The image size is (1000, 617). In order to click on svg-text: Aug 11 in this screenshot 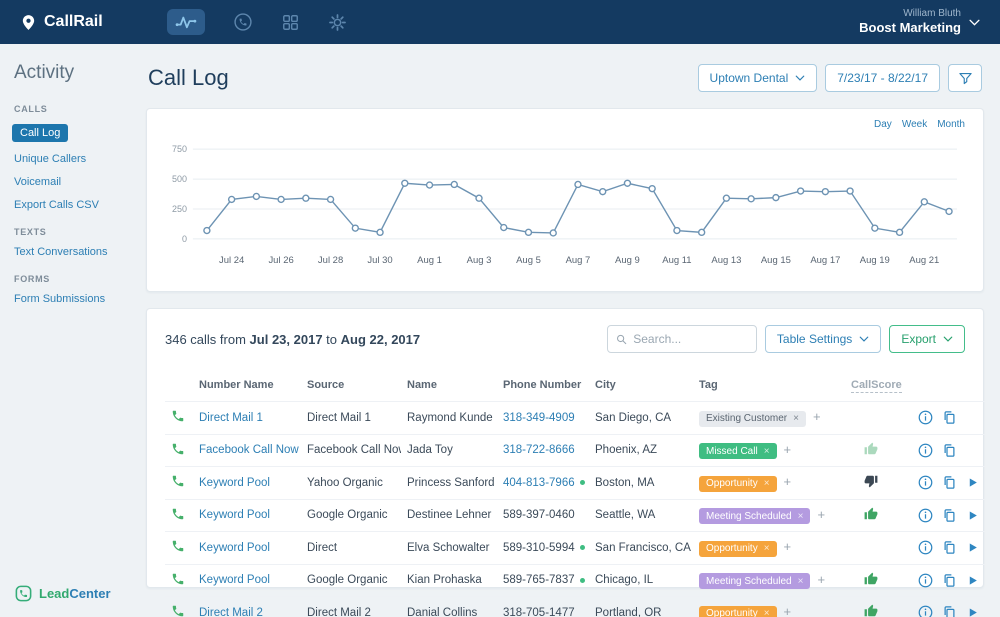, I will do `click(676, 260)`.